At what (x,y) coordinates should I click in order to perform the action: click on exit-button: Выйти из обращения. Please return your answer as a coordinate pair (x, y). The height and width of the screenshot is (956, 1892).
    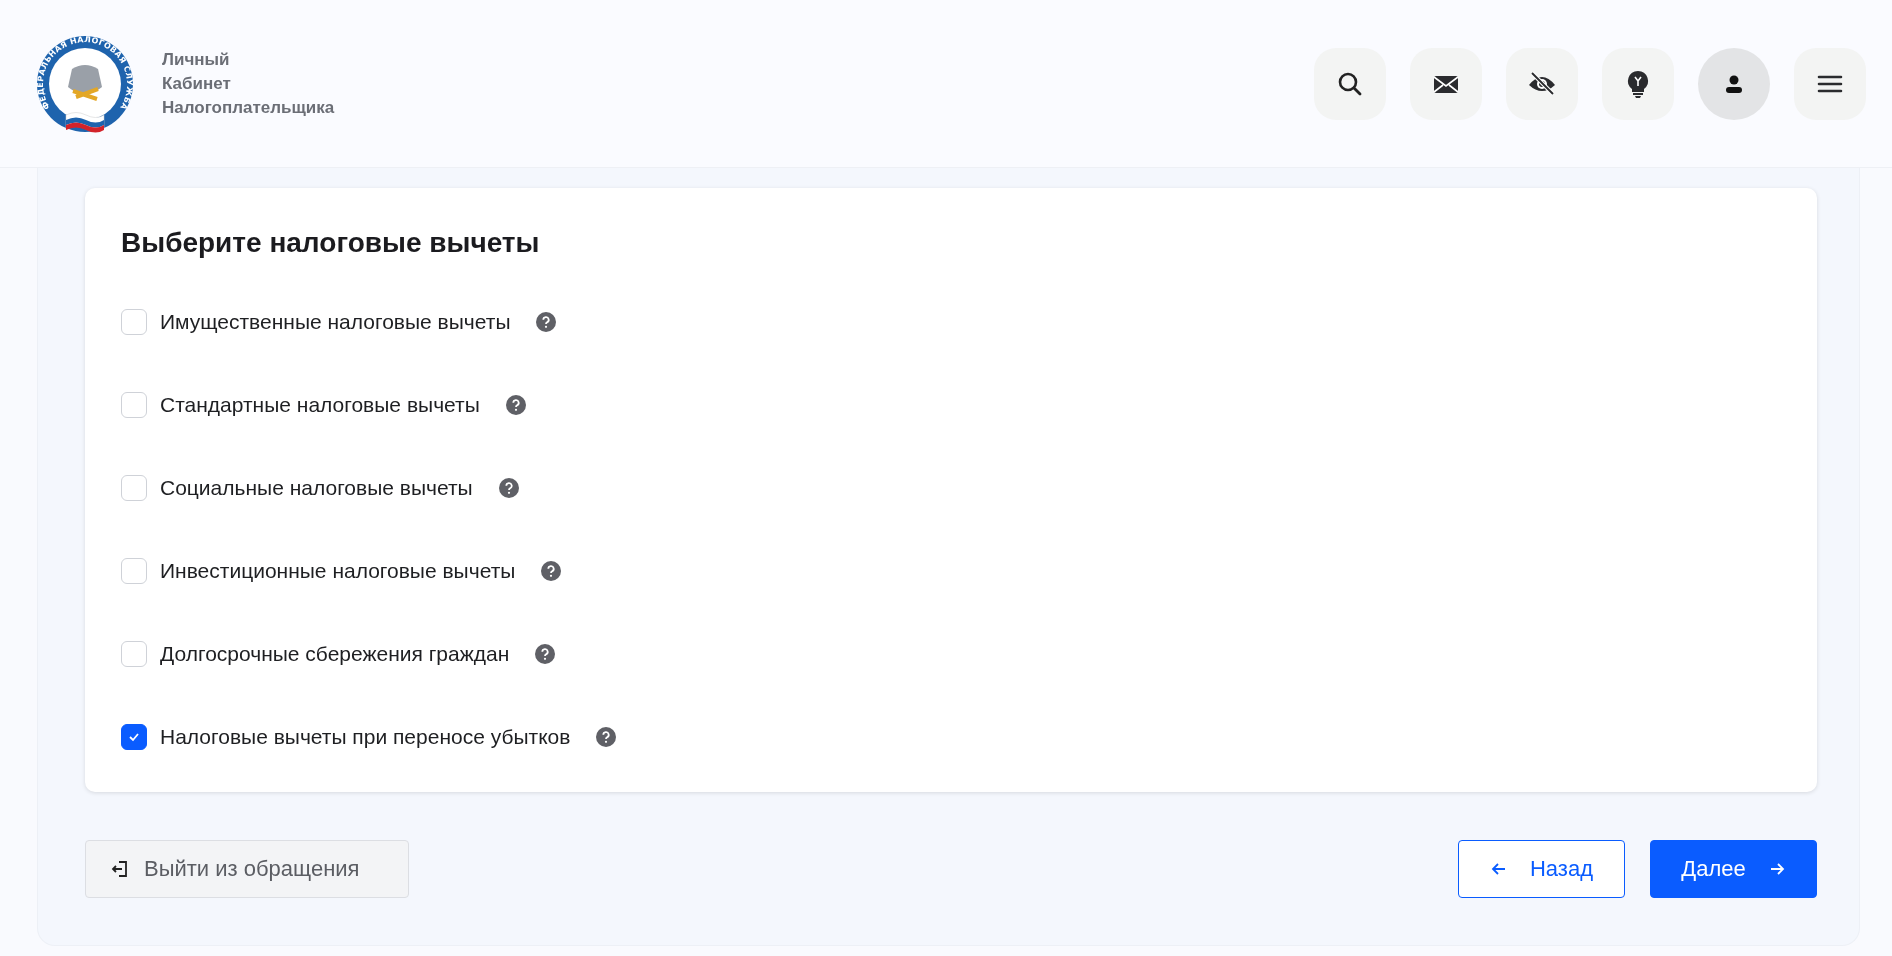
    Looking at the image, I should click on (247, 869).